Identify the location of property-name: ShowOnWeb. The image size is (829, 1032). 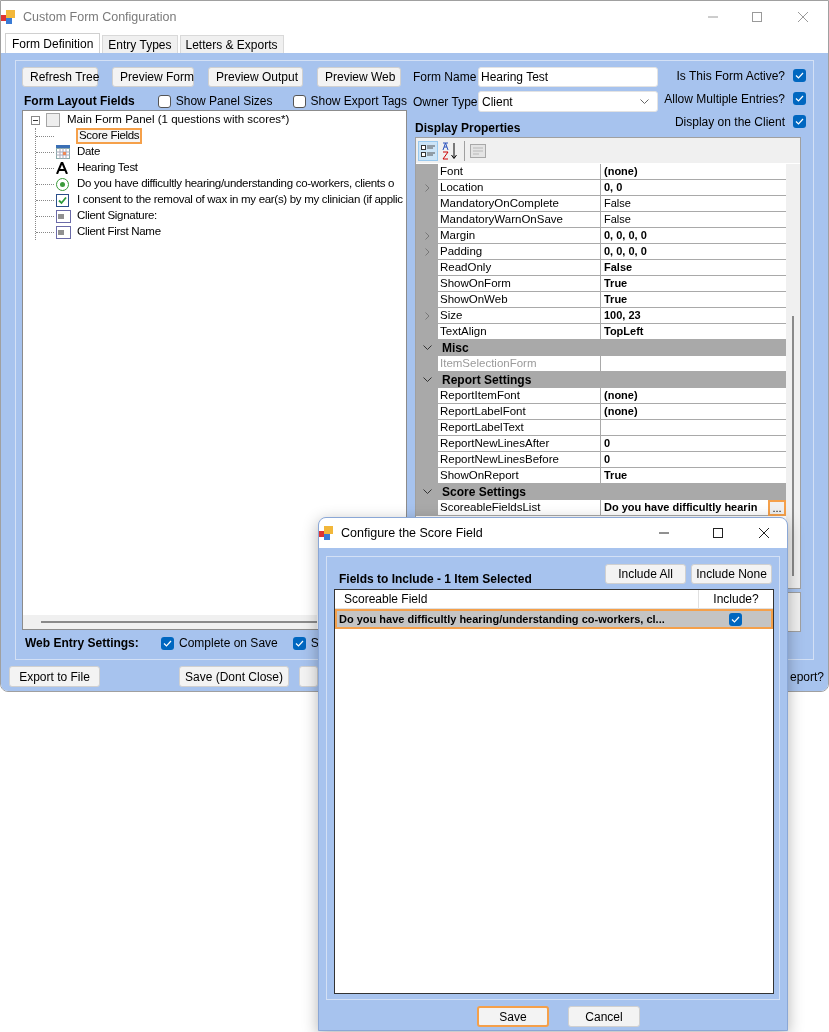
(519, 300).